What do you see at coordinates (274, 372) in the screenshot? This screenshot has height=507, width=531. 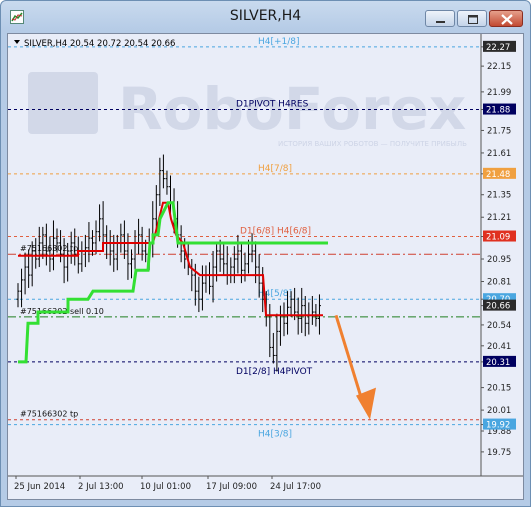 I see `level-label: D1[2/8] H4PIVOT` at bounding box center [274, 372].